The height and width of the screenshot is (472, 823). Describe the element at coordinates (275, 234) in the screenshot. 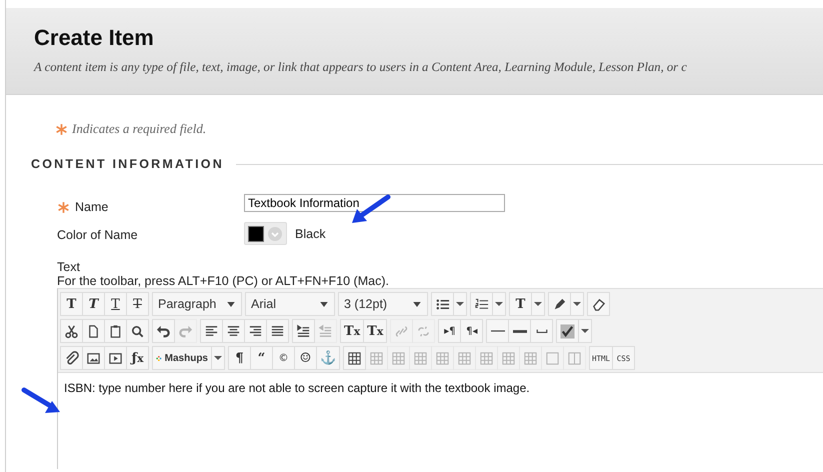

I see `chevron-icon` at that location.